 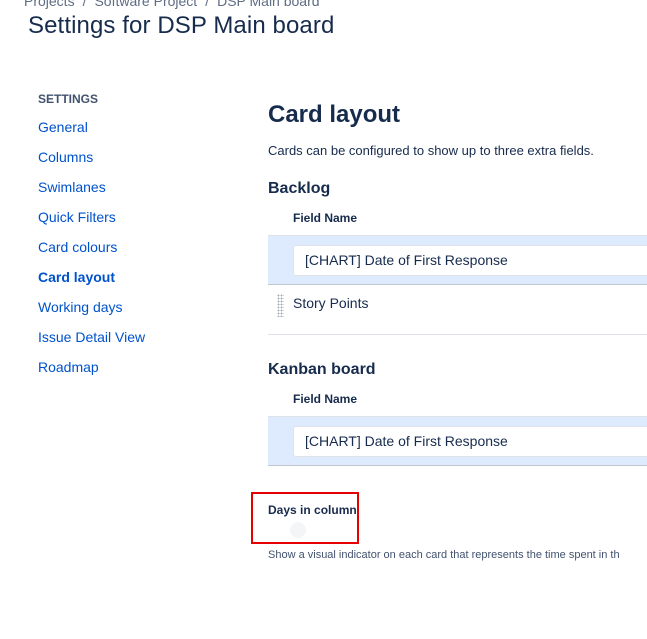 I want to click on drag-handle-icon, so click(x=280, y=305).